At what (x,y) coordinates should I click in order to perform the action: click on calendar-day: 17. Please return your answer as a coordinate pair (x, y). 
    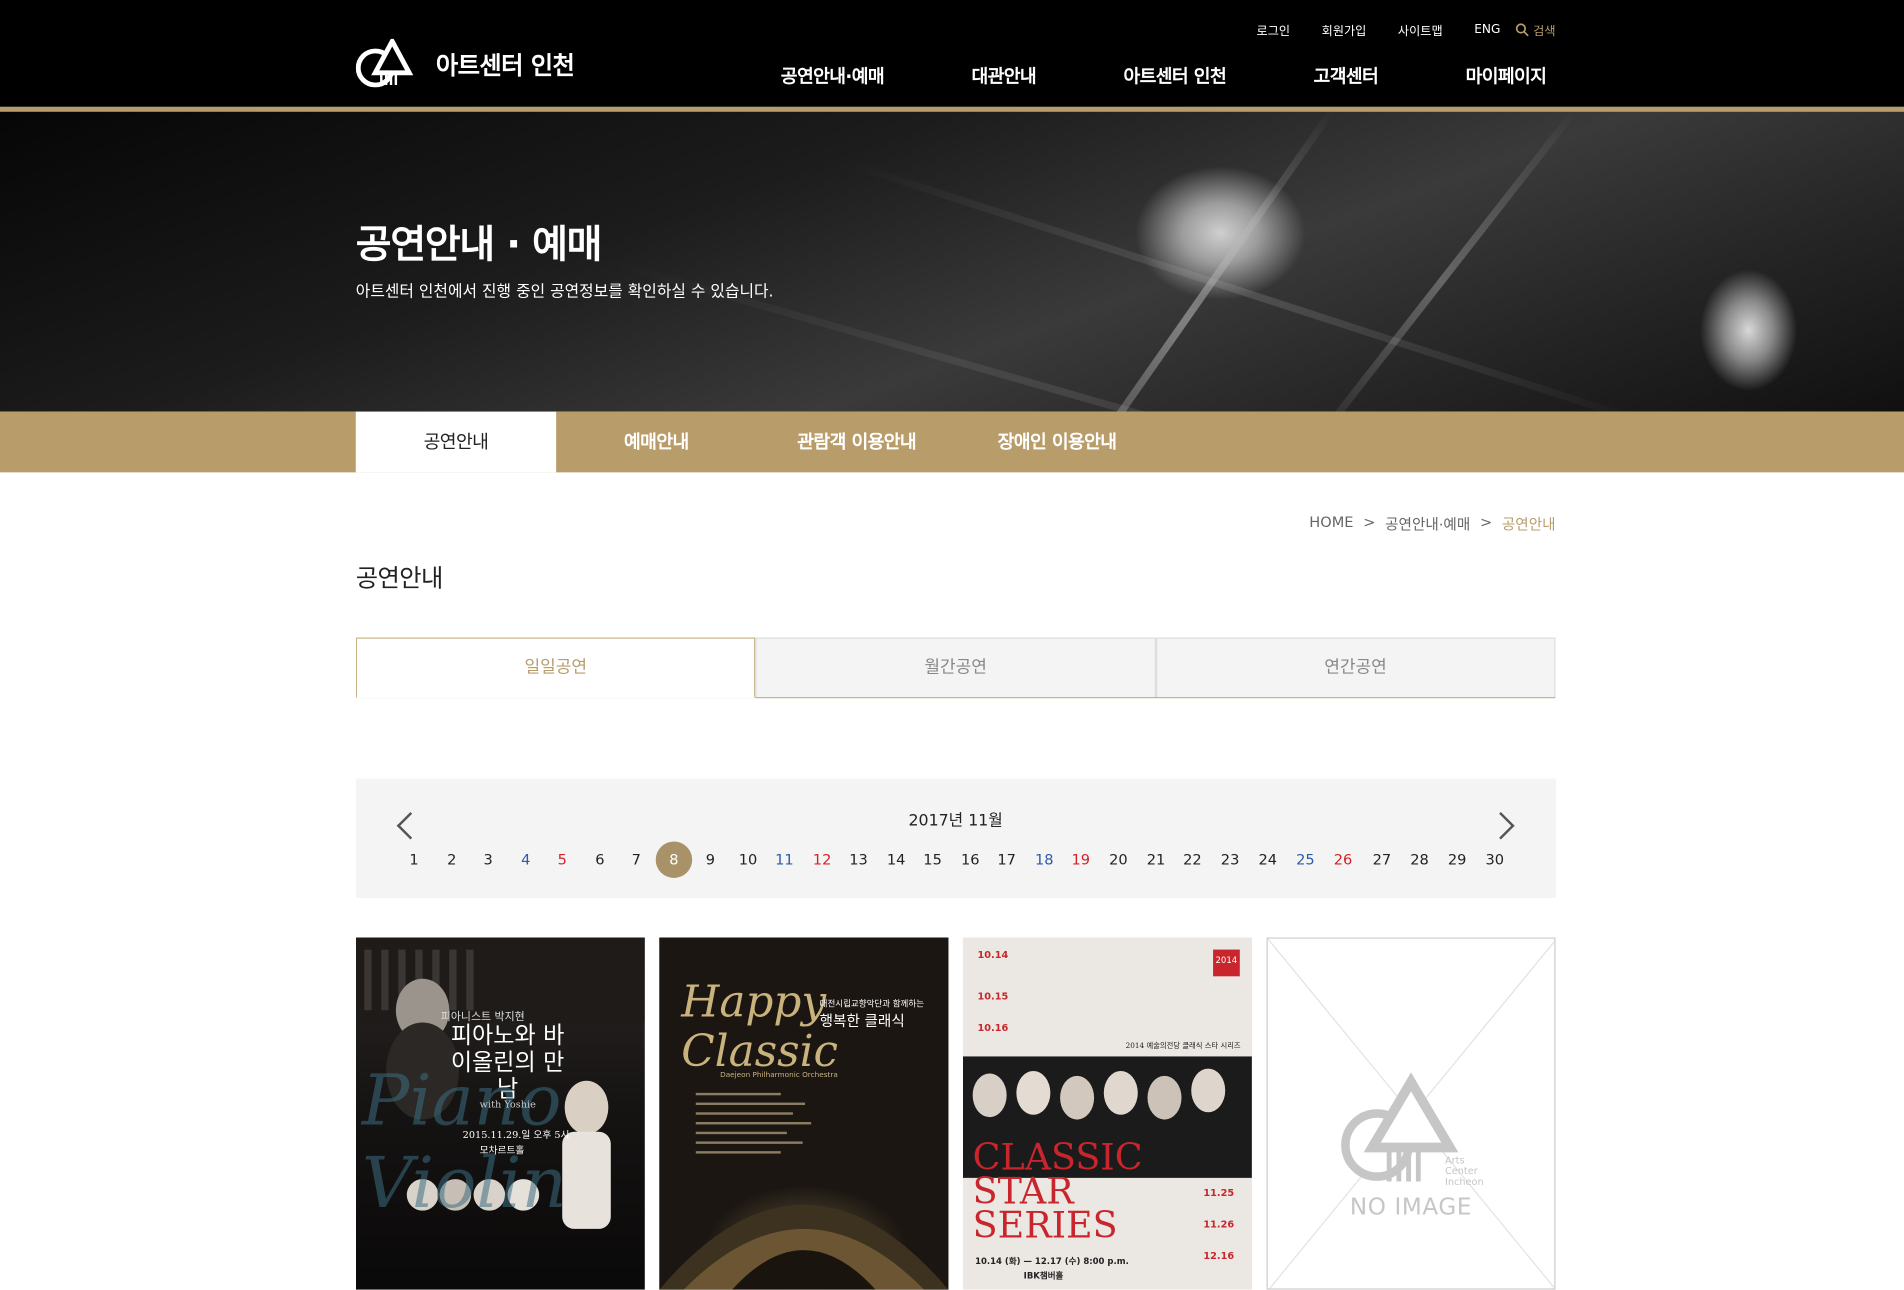
    Looking at the image, I should click on (1006, 860).